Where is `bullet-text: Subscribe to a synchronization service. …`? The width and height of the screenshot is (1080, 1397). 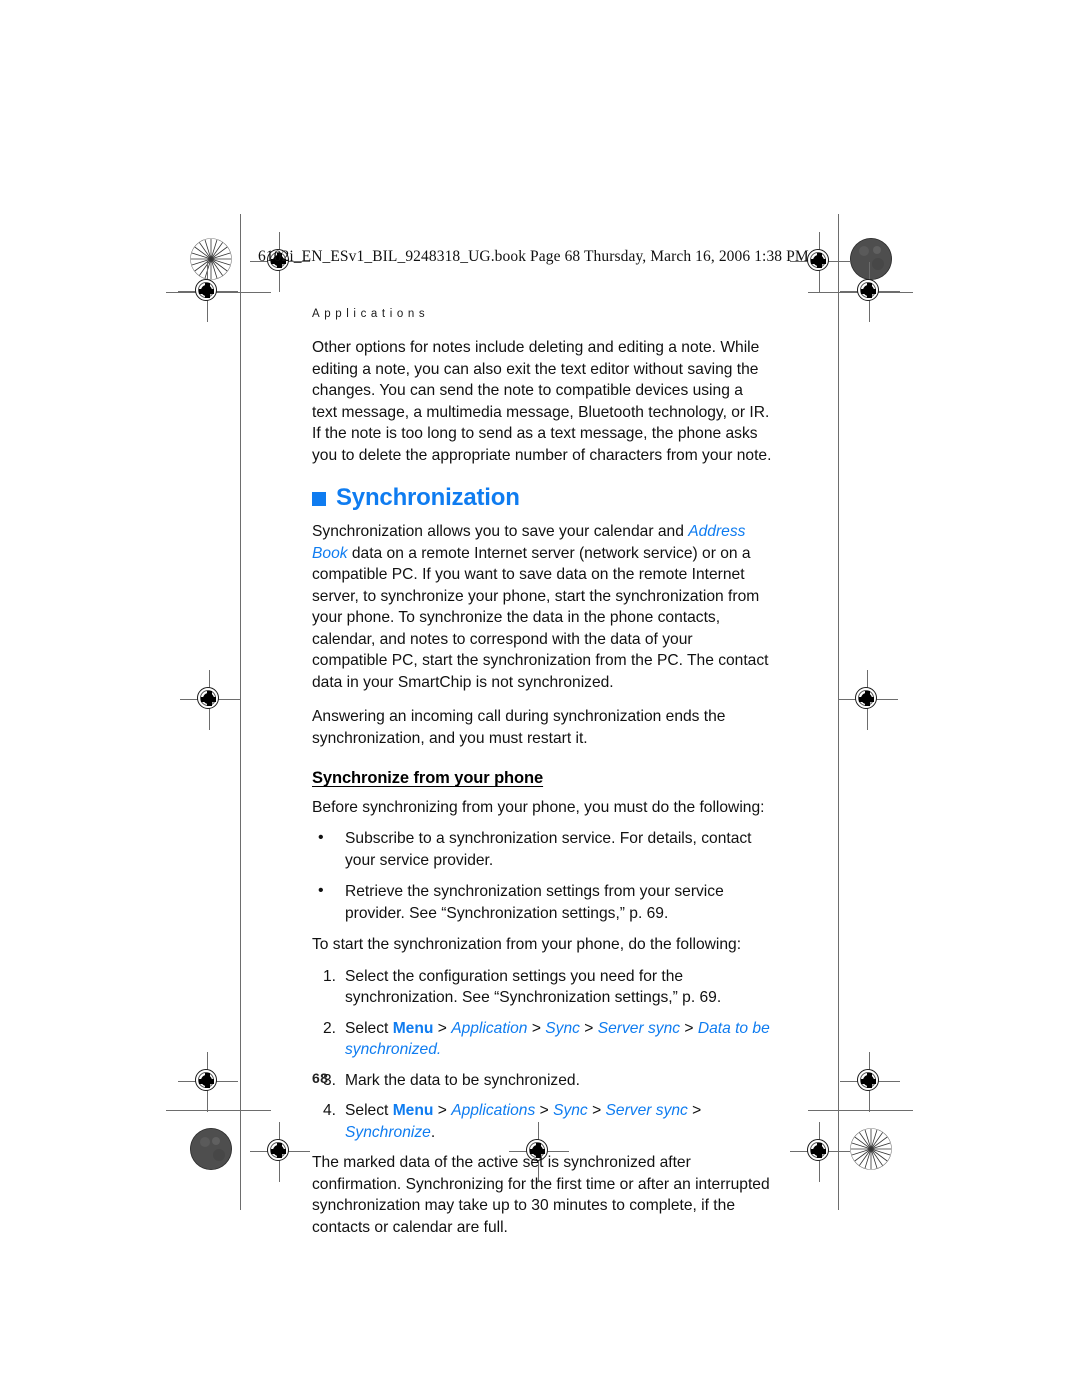 bullet-text: Subscribe to a synchronization service. … is located at coordinates (548, 849).